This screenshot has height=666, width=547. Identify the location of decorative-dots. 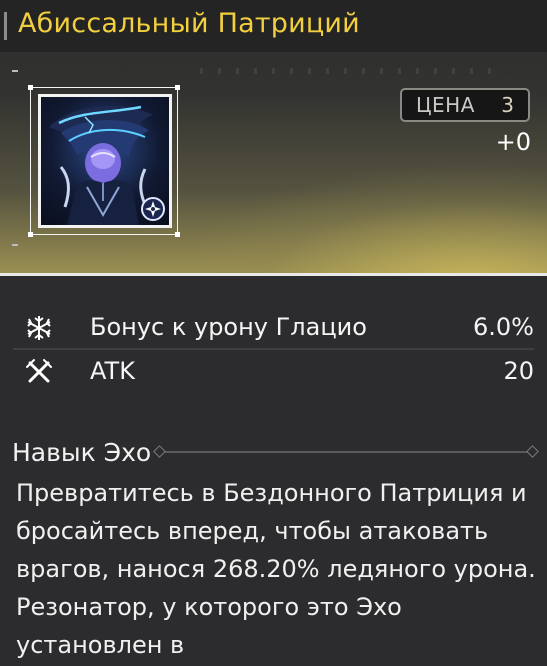
(350, 71).